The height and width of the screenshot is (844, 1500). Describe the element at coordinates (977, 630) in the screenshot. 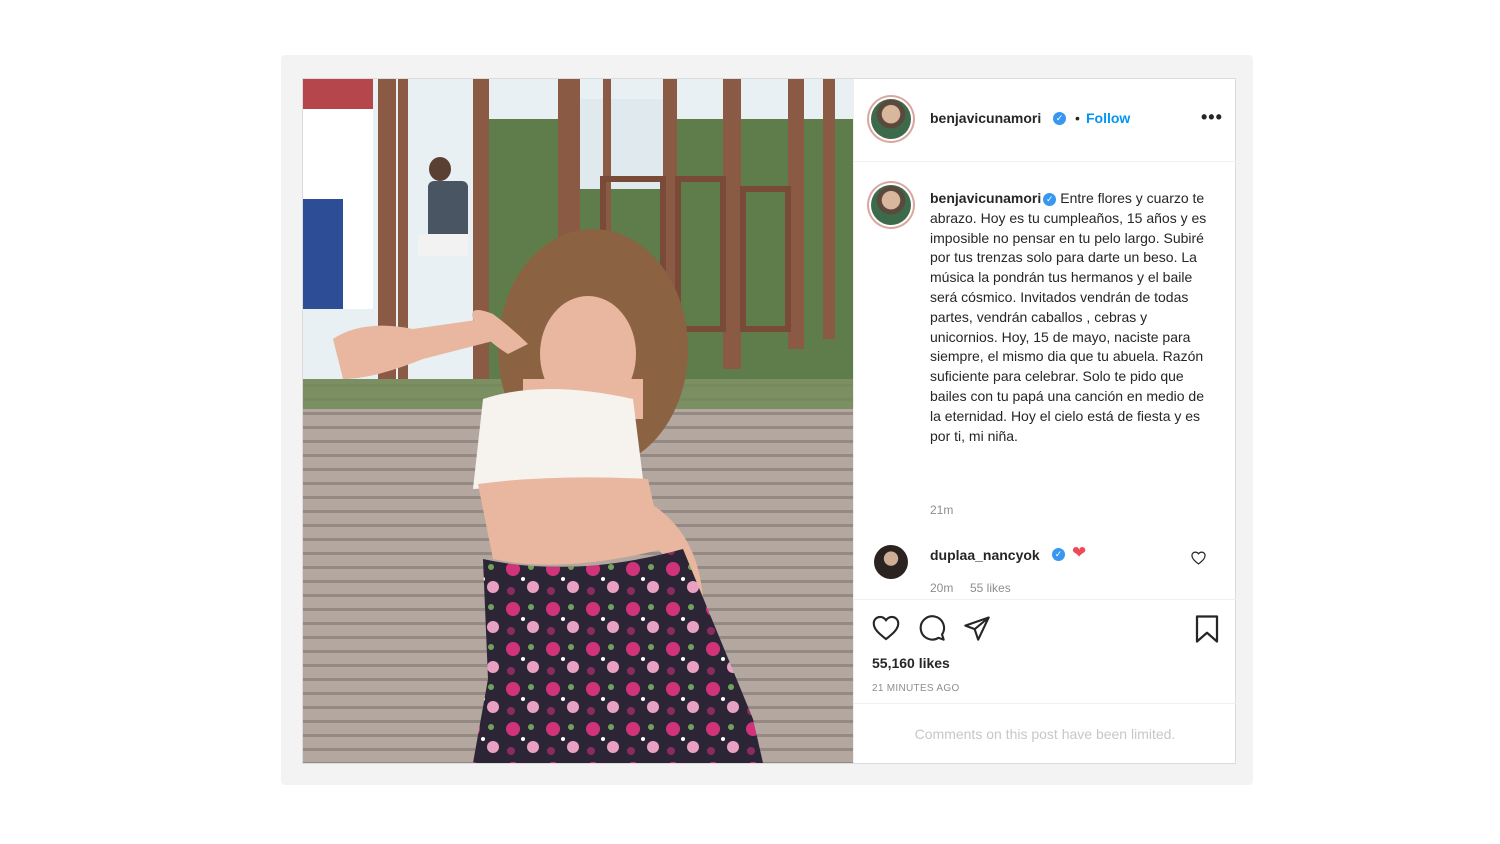

I see `paper-plane-icon` at that location.